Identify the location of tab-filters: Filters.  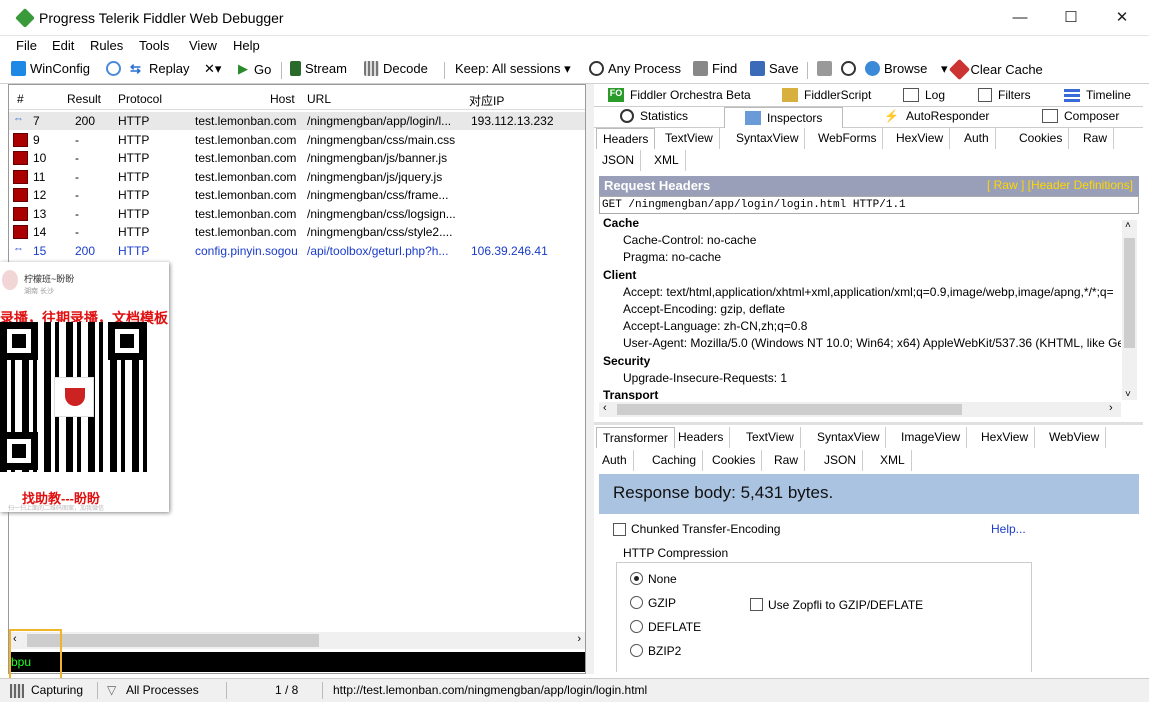
(1004, 95).